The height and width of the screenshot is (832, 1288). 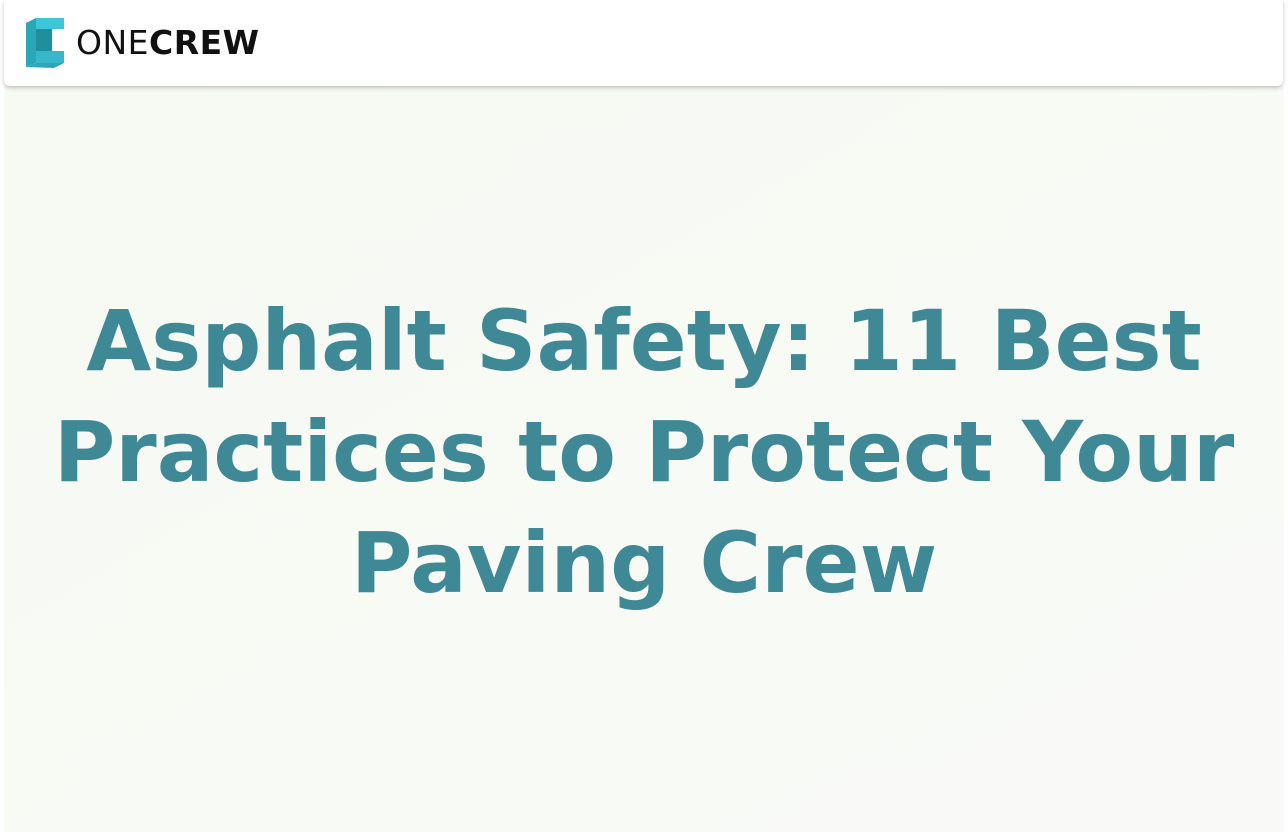 What do you see at coordinates (643, 43) in the screenshot?
I see `site-header: ONECREW` at bounding box center [643, 43].